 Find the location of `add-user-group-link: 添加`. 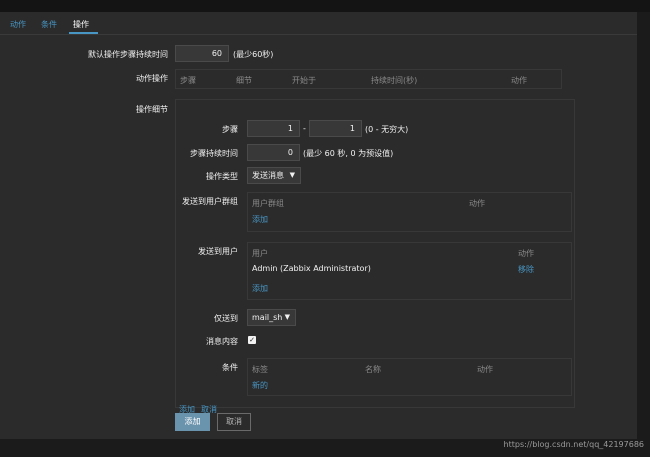

add-user-group-link: 添加 is located at coordinates (260, 219).